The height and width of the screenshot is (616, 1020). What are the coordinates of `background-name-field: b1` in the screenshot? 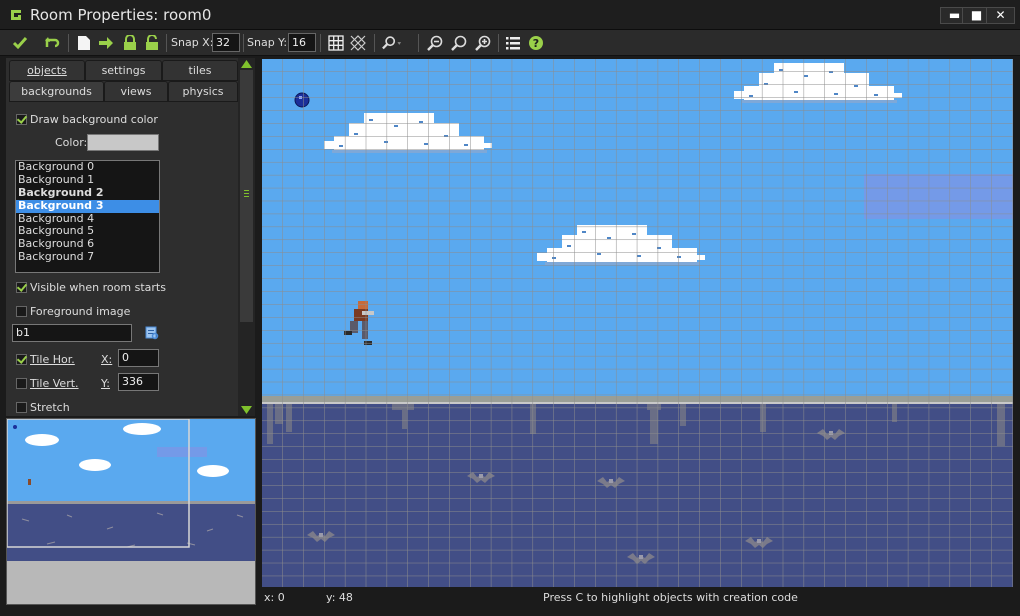 It's located at (72, 333).